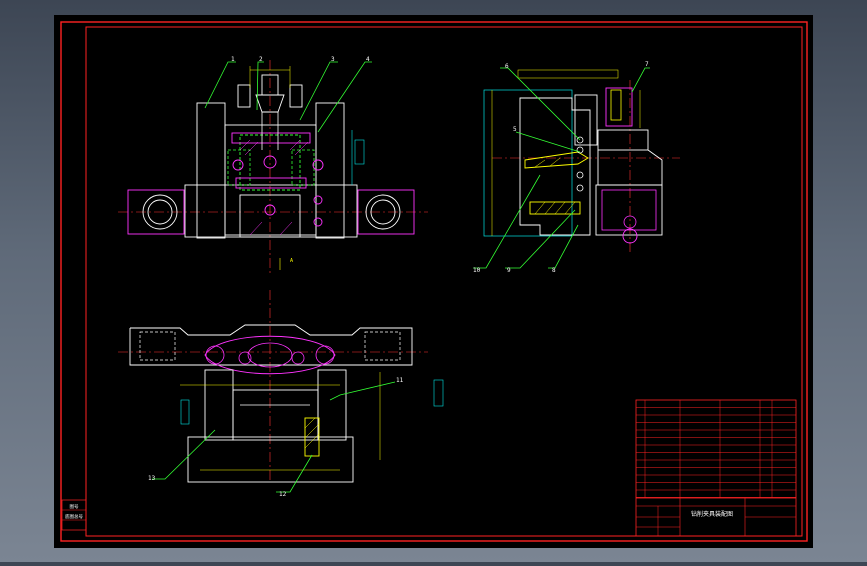 The width and height of the screenshot is (867, 566). What do you see at coordinates (477, 270) in the screenshot?
I see `balloon-10: 10` at bounding box center [477, 270].